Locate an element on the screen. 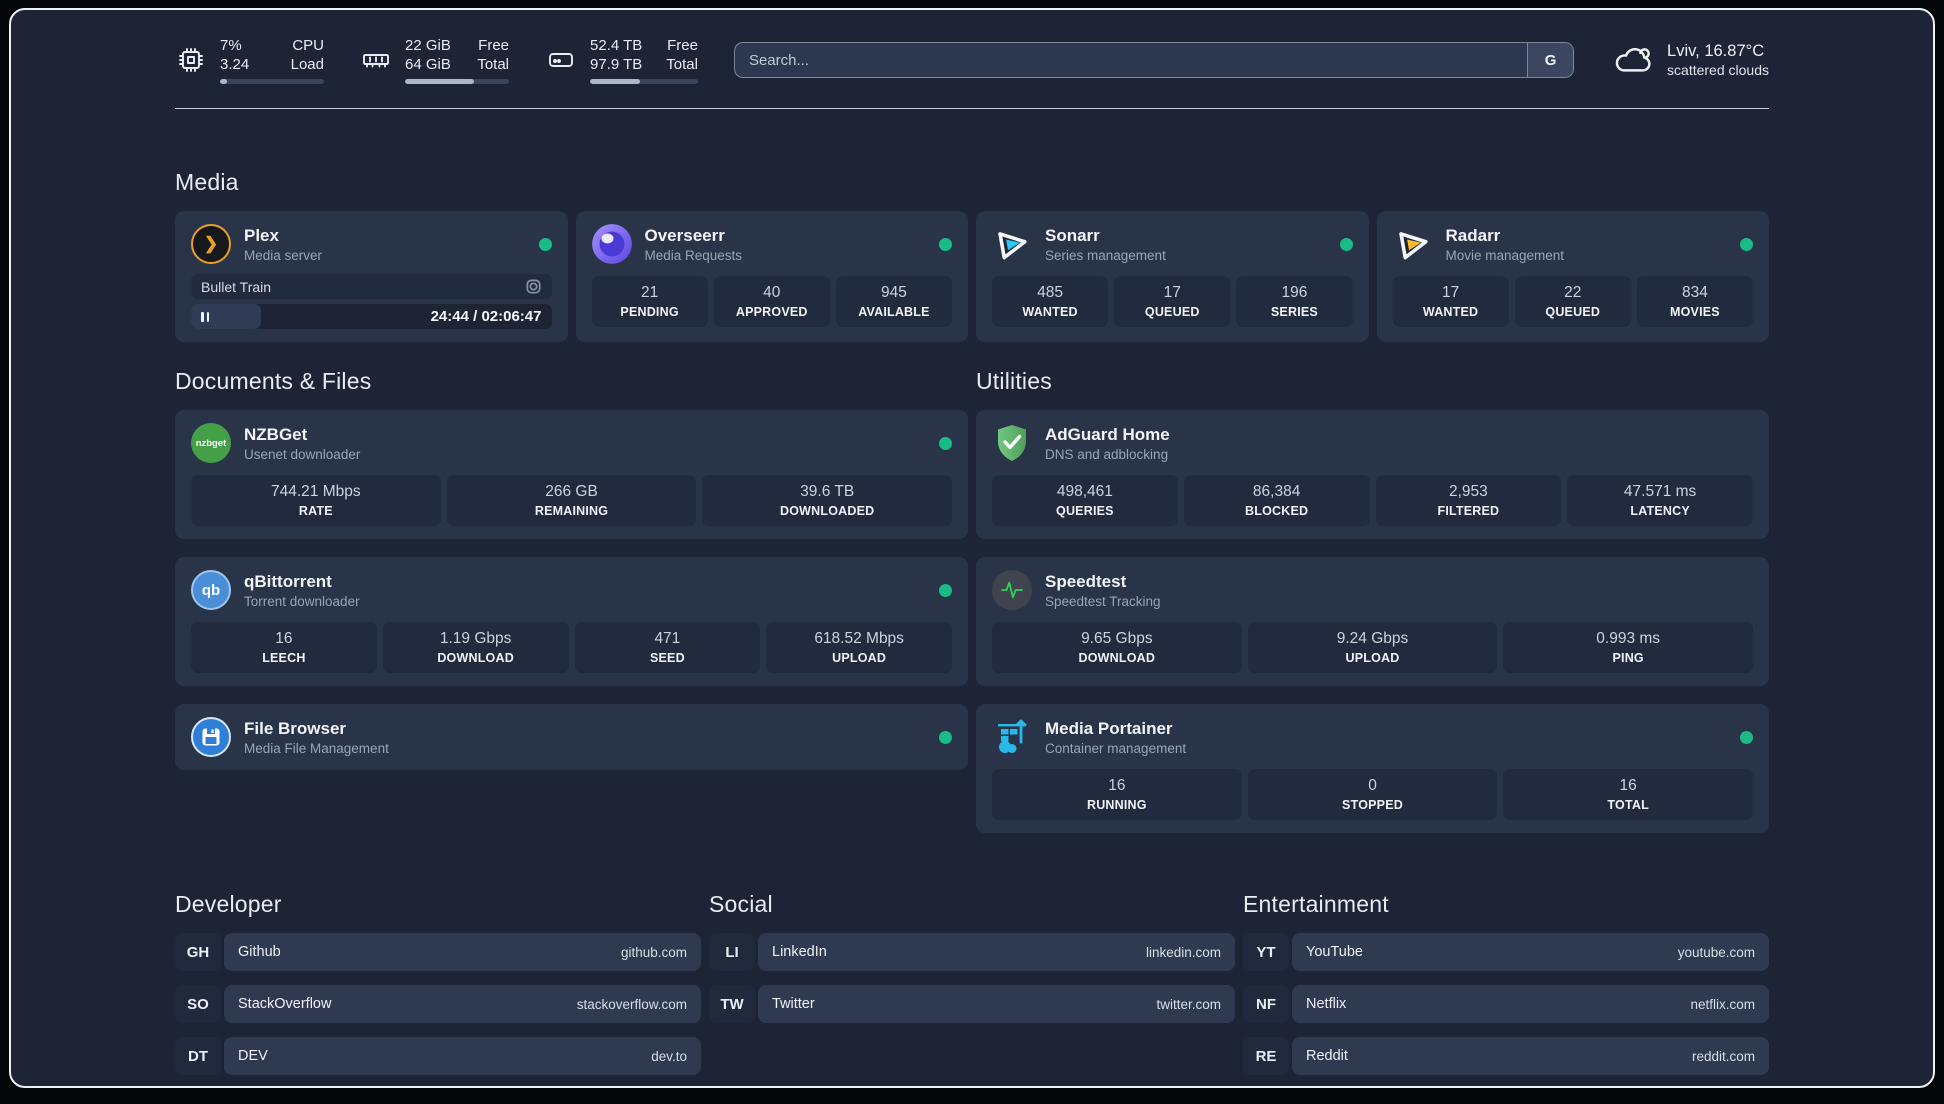 Image resolution: width=1944 pixels, height=1104 pixels. playback-progress-fill is located at coordinates (226, 316).